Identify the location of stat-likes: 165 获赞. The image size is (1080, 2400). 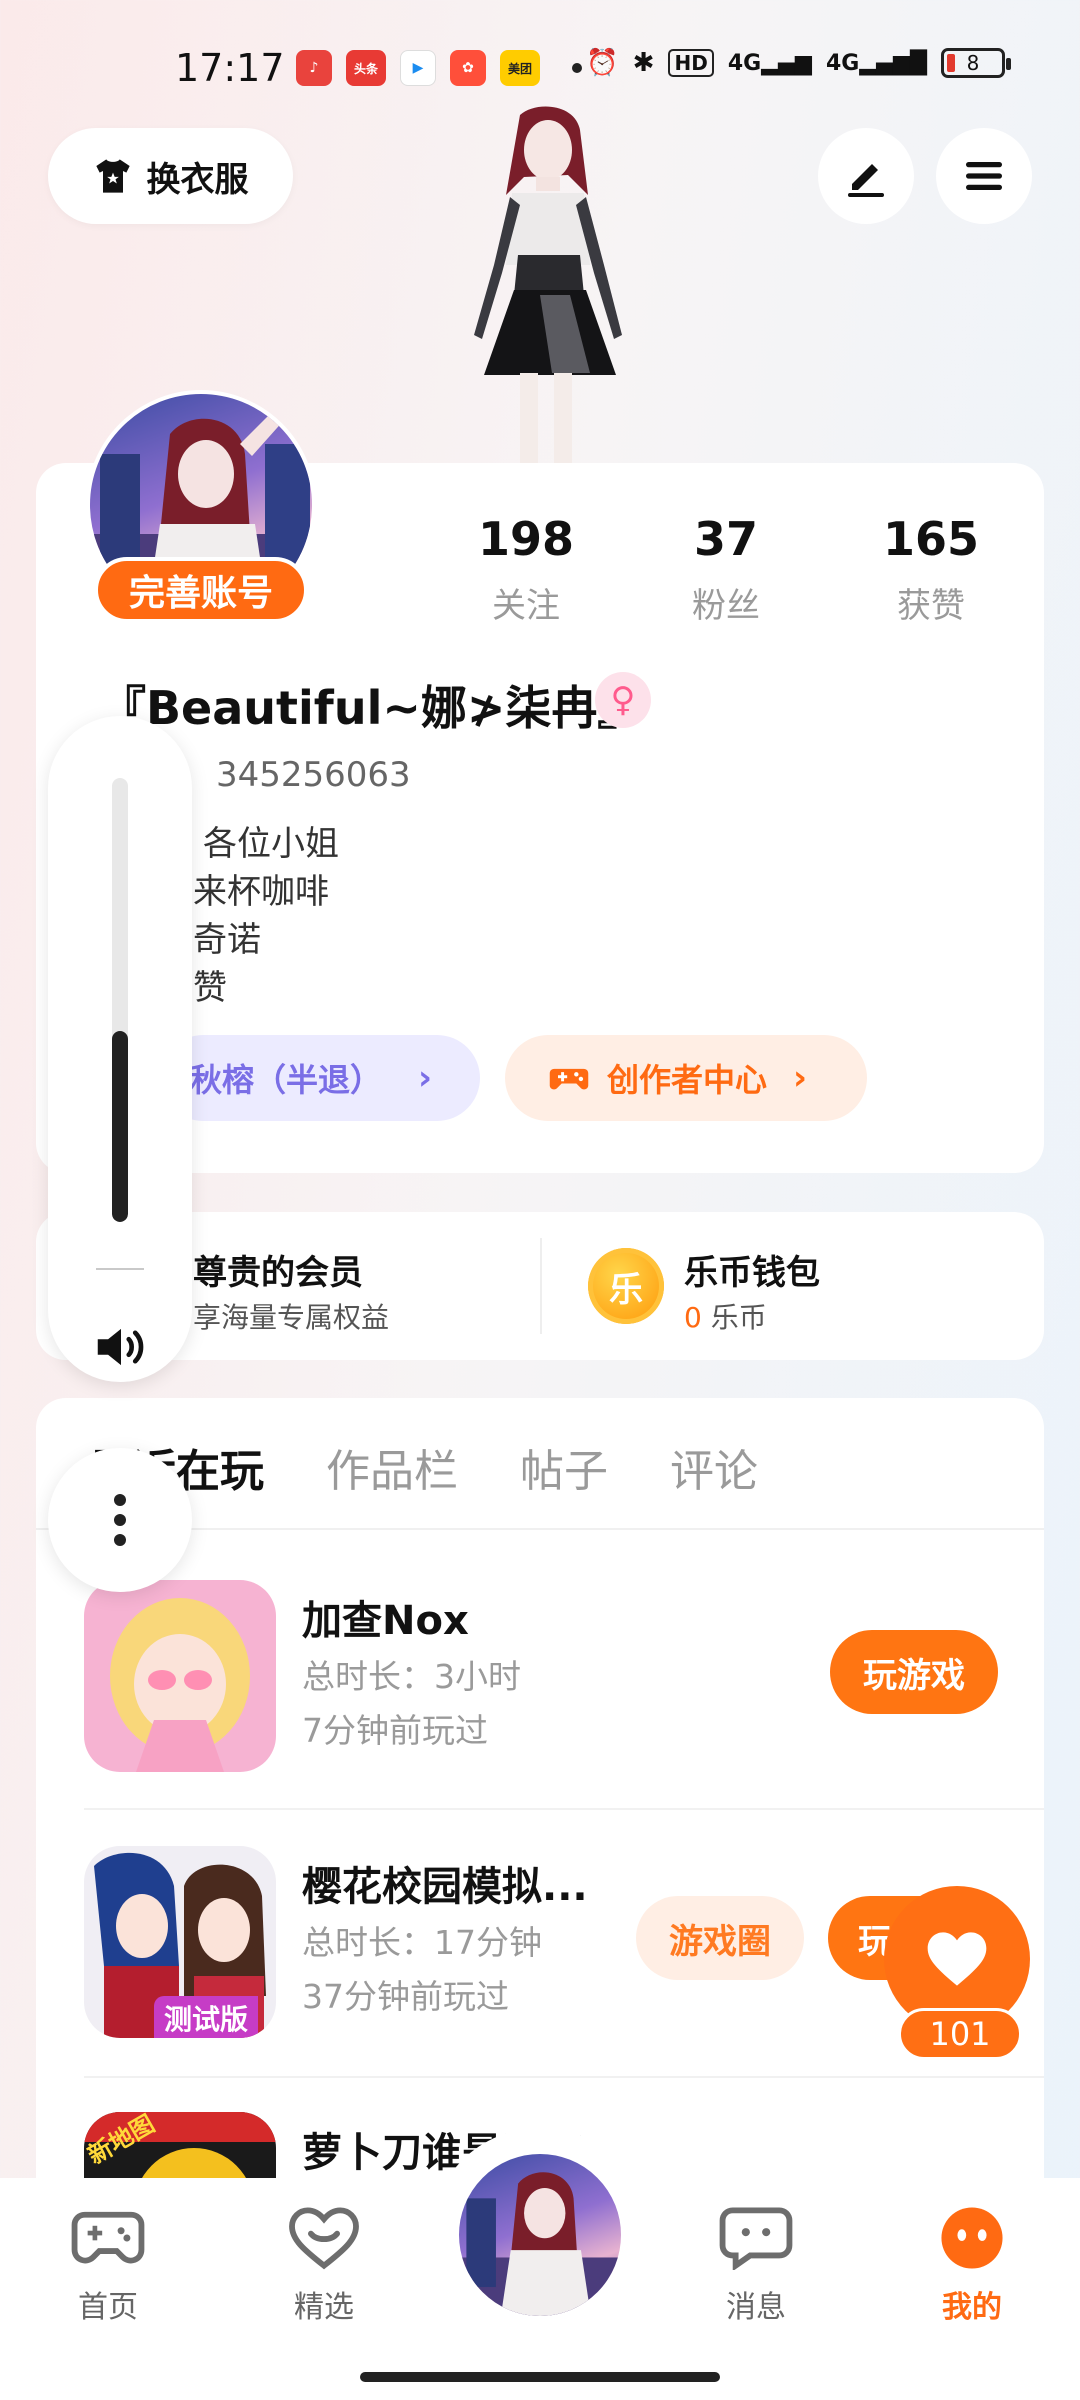
(931, 569).